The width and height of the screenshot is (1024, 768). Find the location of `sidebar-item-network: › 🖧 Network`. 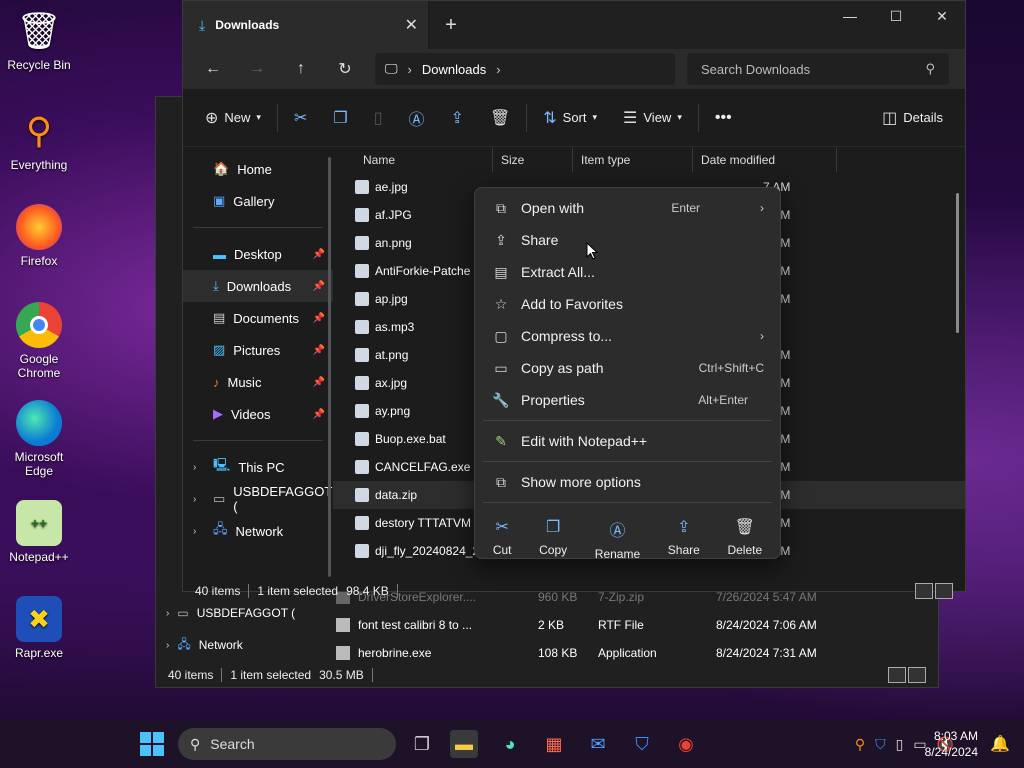

sidebar-item-network: › 🖧 Network is located at coordinates (258, 531).